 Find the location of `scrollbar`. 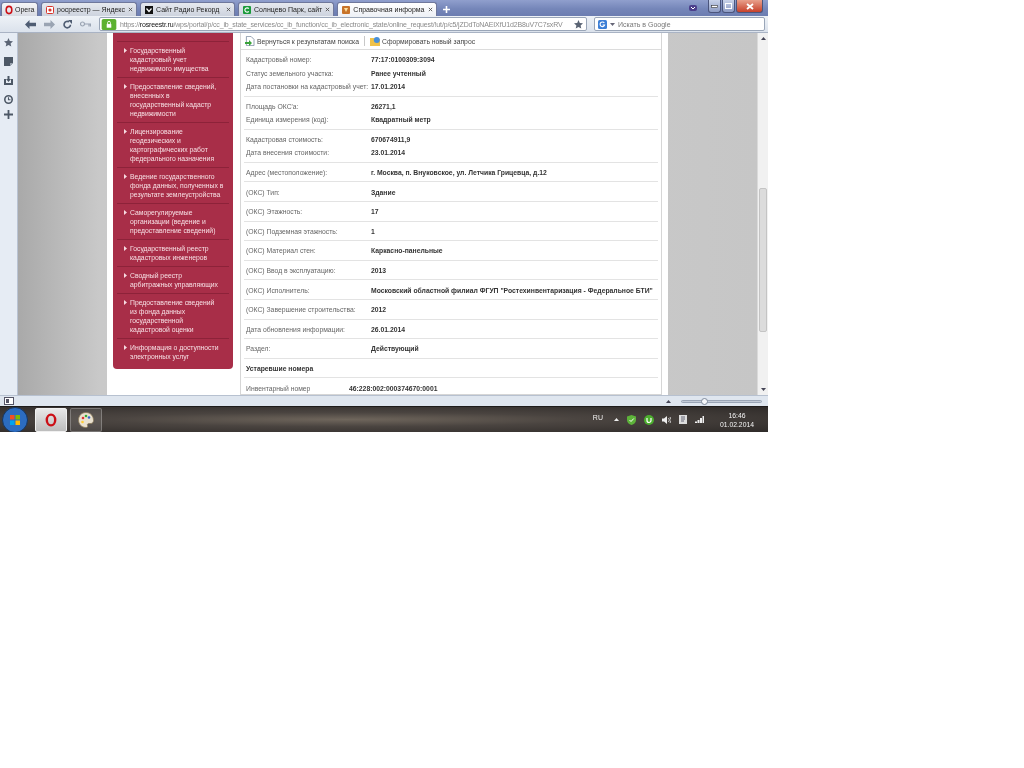

scrollbar is located at coordinates (762, 214).